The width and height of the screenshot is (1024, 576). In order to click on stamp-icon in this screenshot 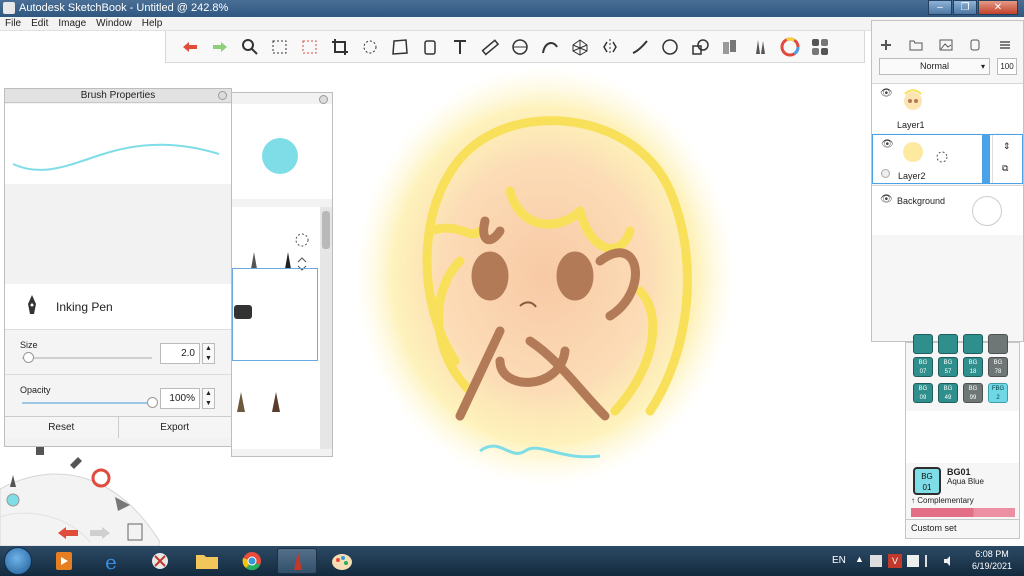, I will do `click(699, 46)`.